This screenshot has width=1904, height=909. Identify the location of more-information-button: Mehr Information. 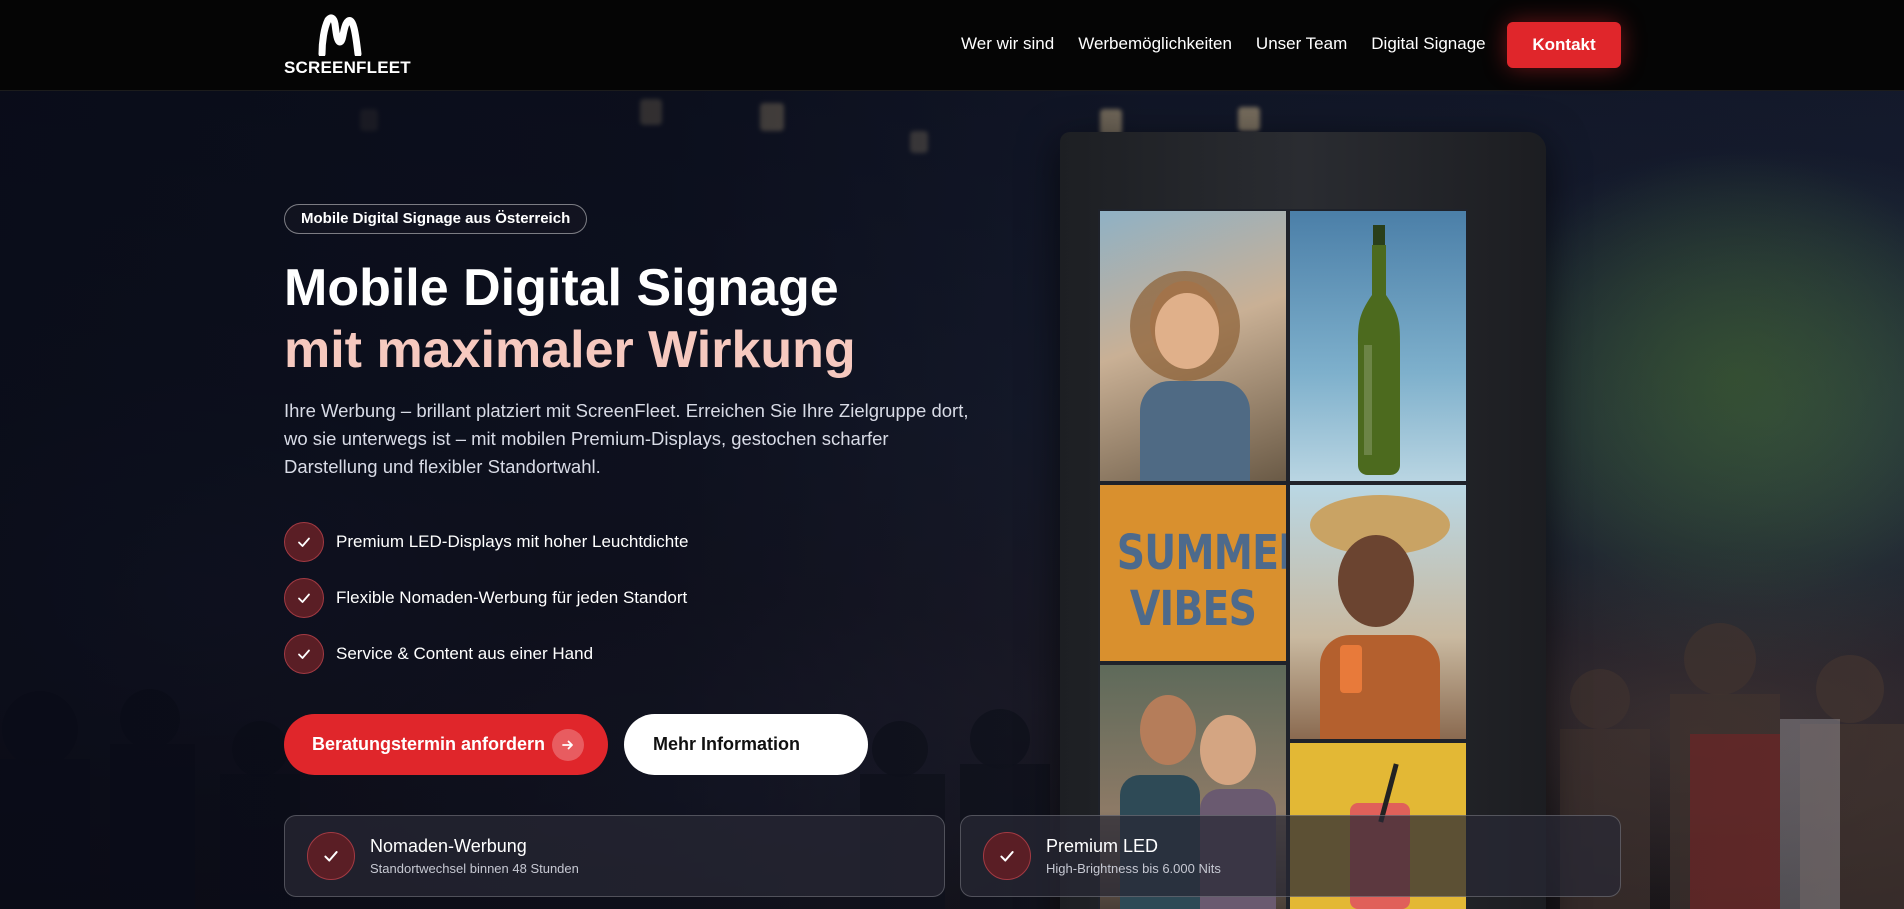
(746, 744).